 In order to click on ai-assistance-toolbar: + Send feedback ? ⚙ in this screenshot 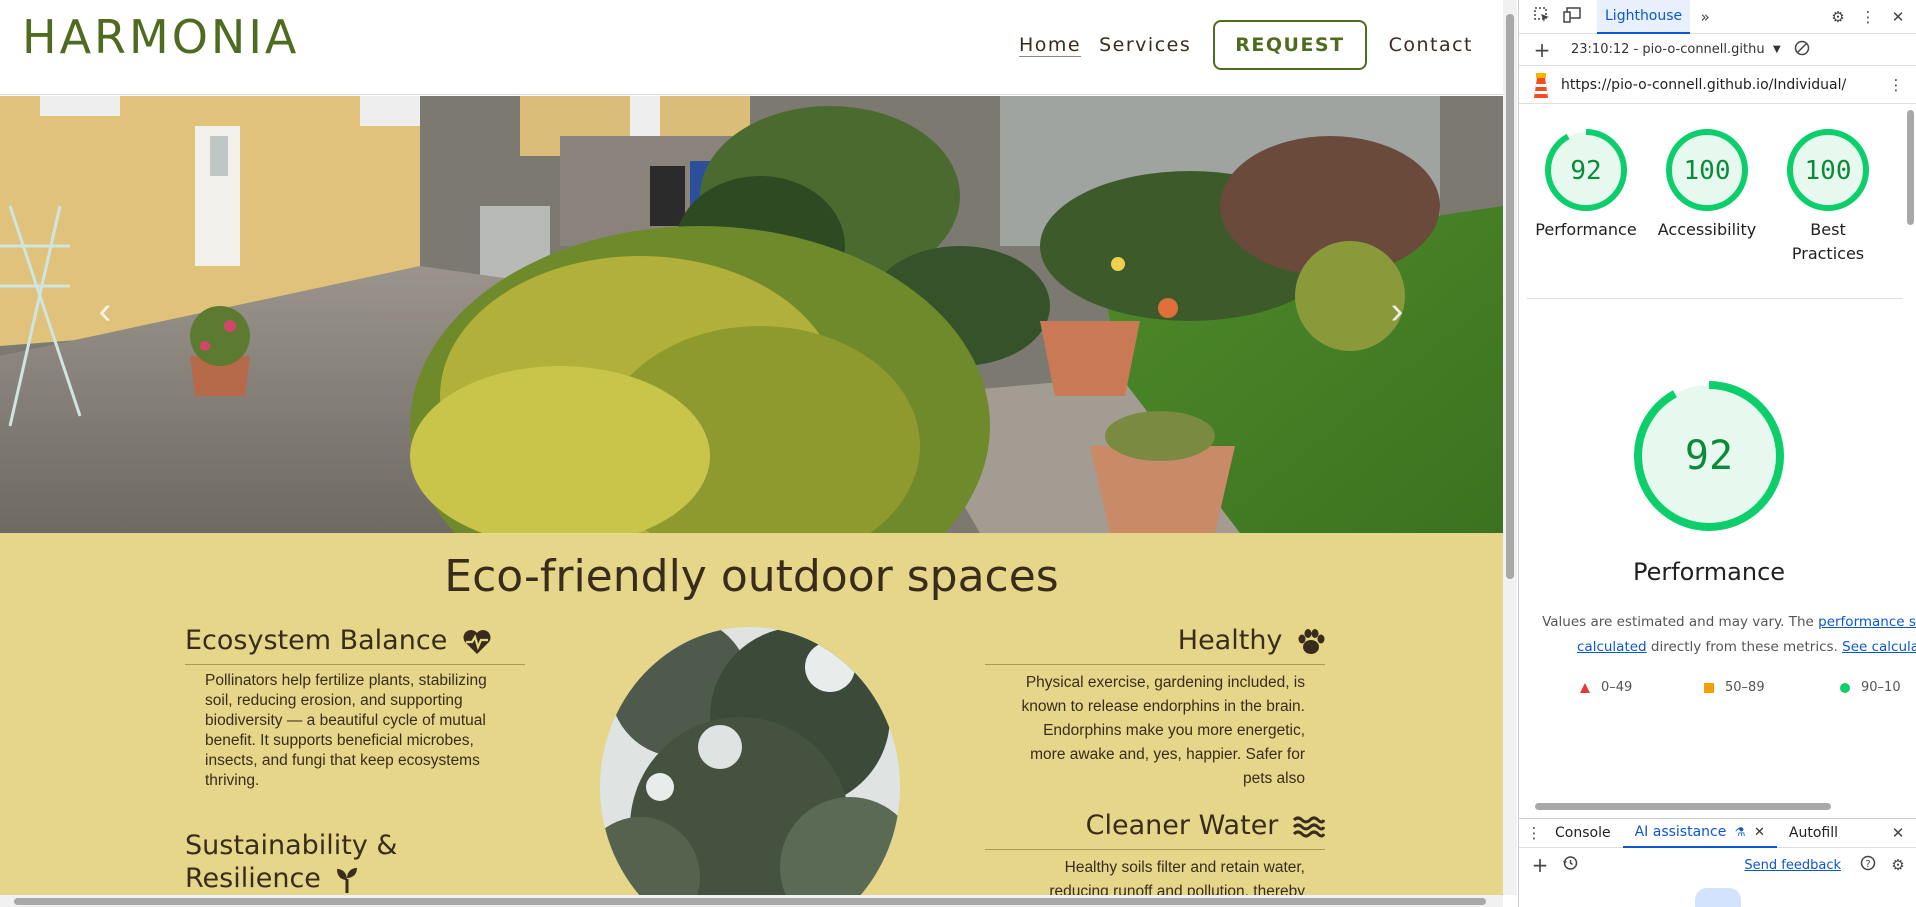, I will do `click(1717, 865)`.